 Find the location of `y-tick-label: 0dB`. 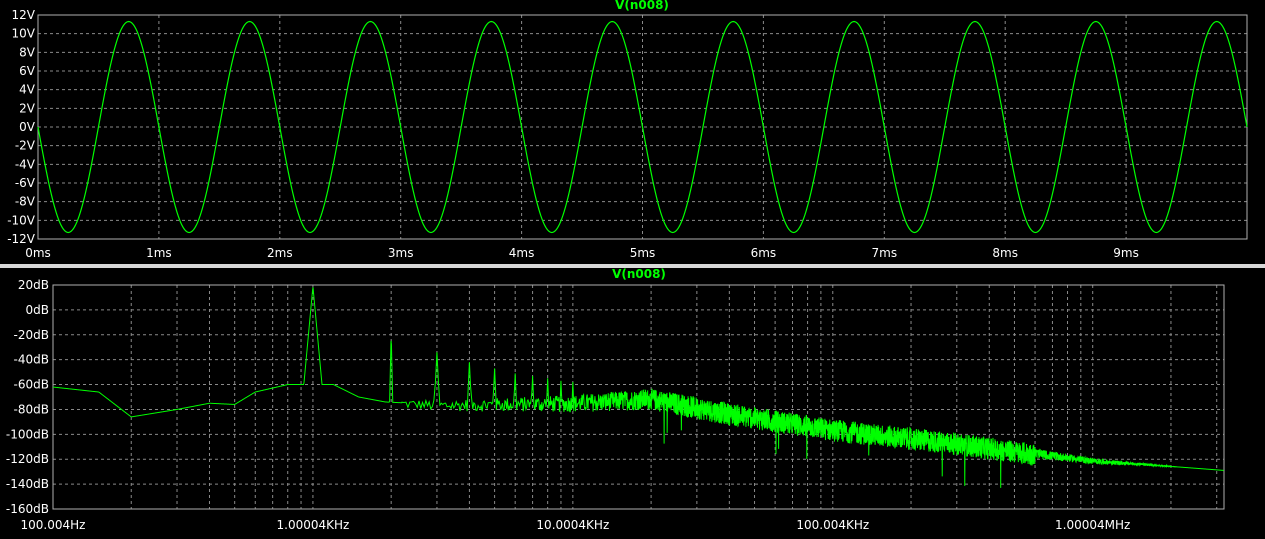

y-tick-label: 0dB is located at coordinates (37, 310).